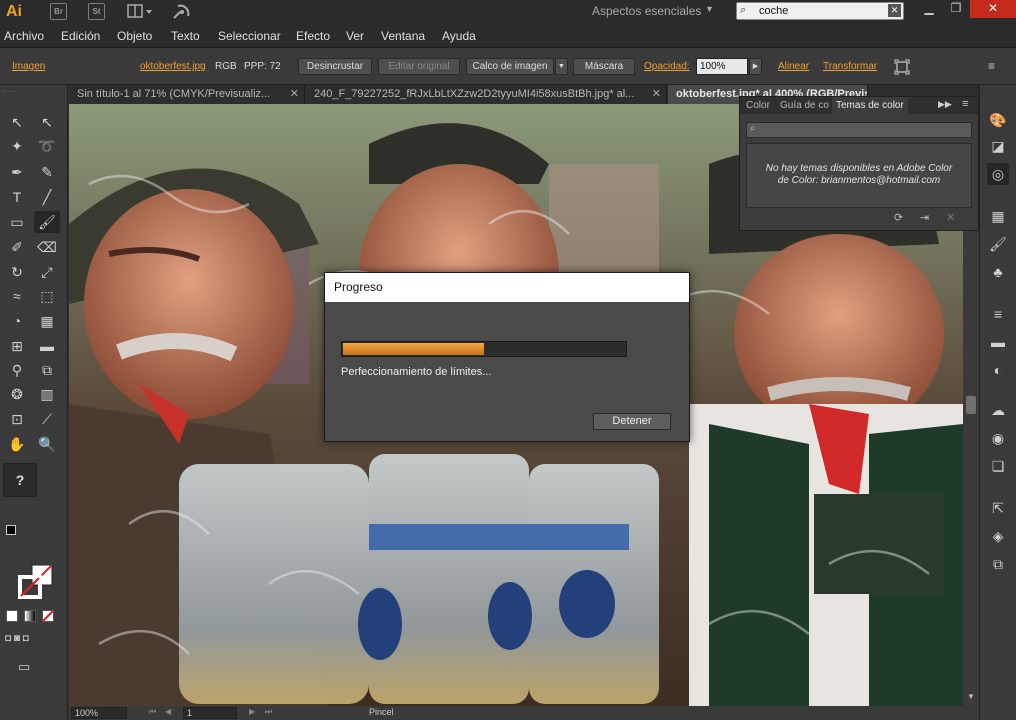 The height and width of the screenshot is (720, 1016). I want to click on mask-button: Máscara, so click(604, 66).